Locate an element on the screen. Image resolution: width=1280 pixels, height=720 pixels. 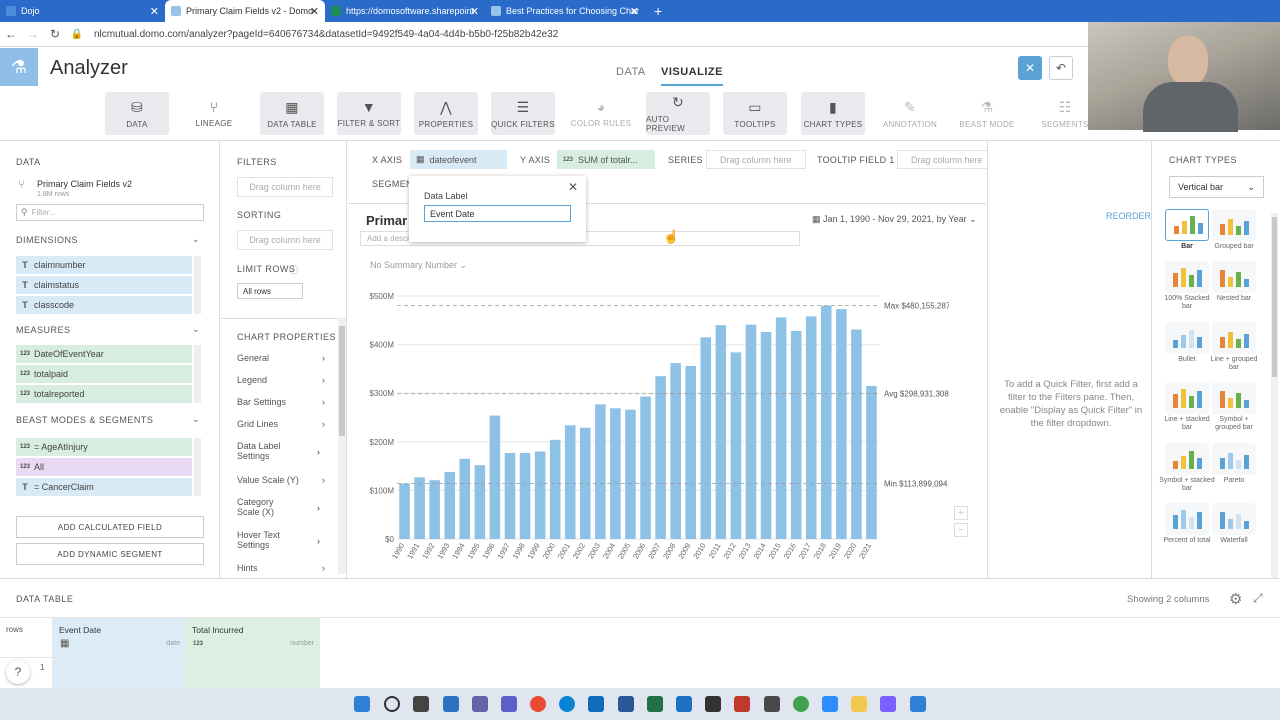
filter-dropzone: Drag column here is located at coordinates (285, 187).